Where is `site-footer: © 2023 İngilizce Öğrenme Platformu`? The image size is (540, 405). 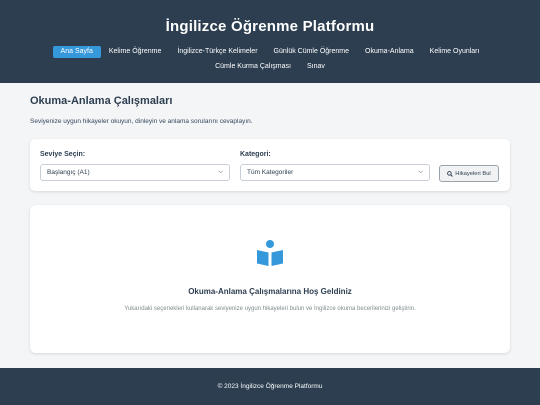 site-footer: © 2023 İngilizce Öğrenme Platformu is located at coordinates (270, 386).